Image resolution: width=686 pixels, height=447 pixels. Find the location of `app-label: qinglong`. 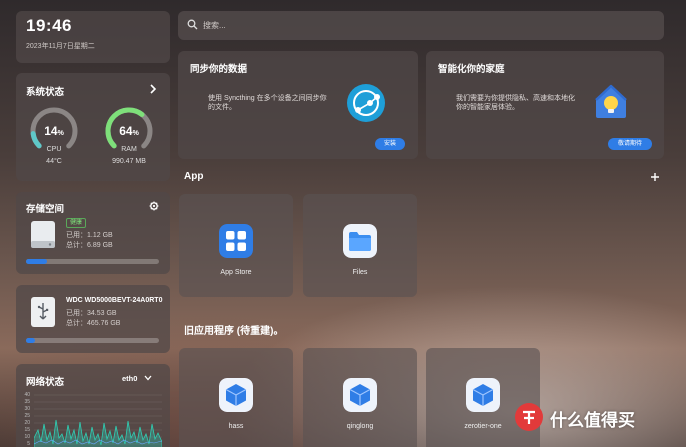

app-label: qinglong is located at coordinates (360, 426).